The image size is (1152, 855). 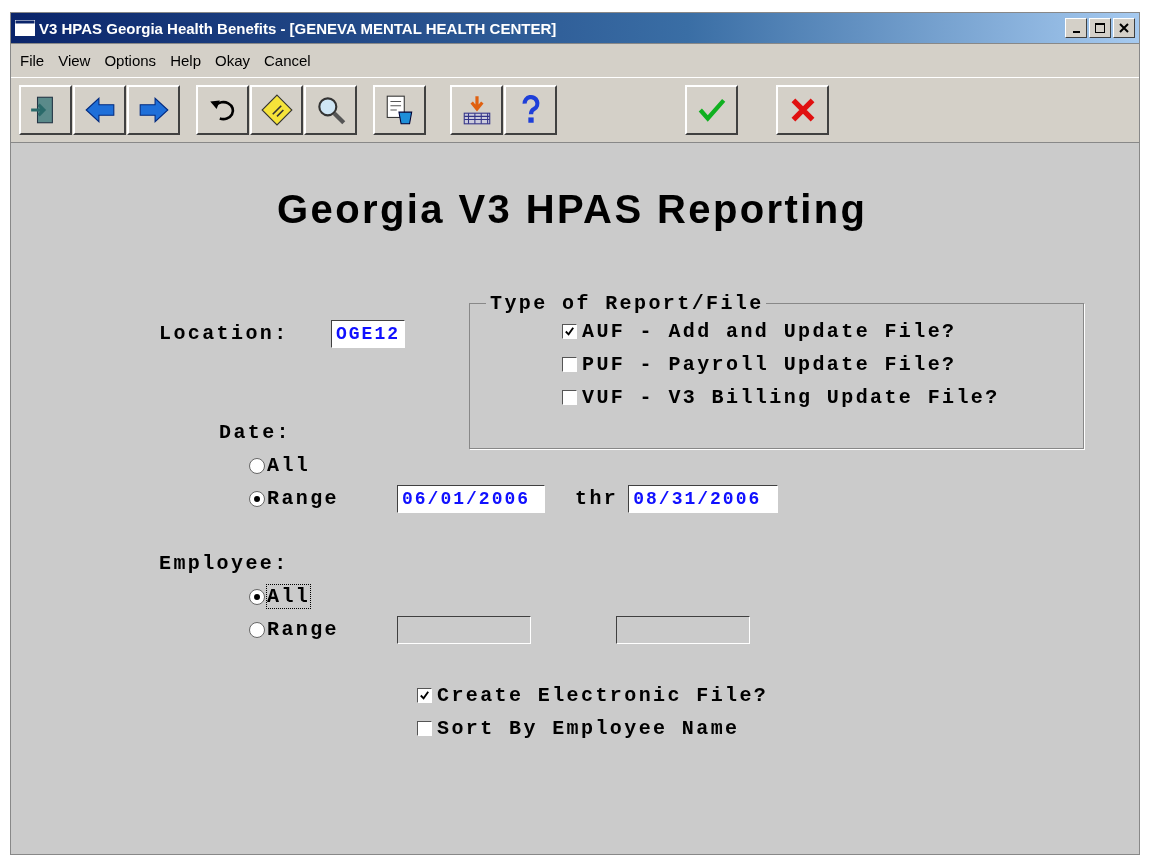 I want to click on minimize-button, so click(x=1076, y=28).